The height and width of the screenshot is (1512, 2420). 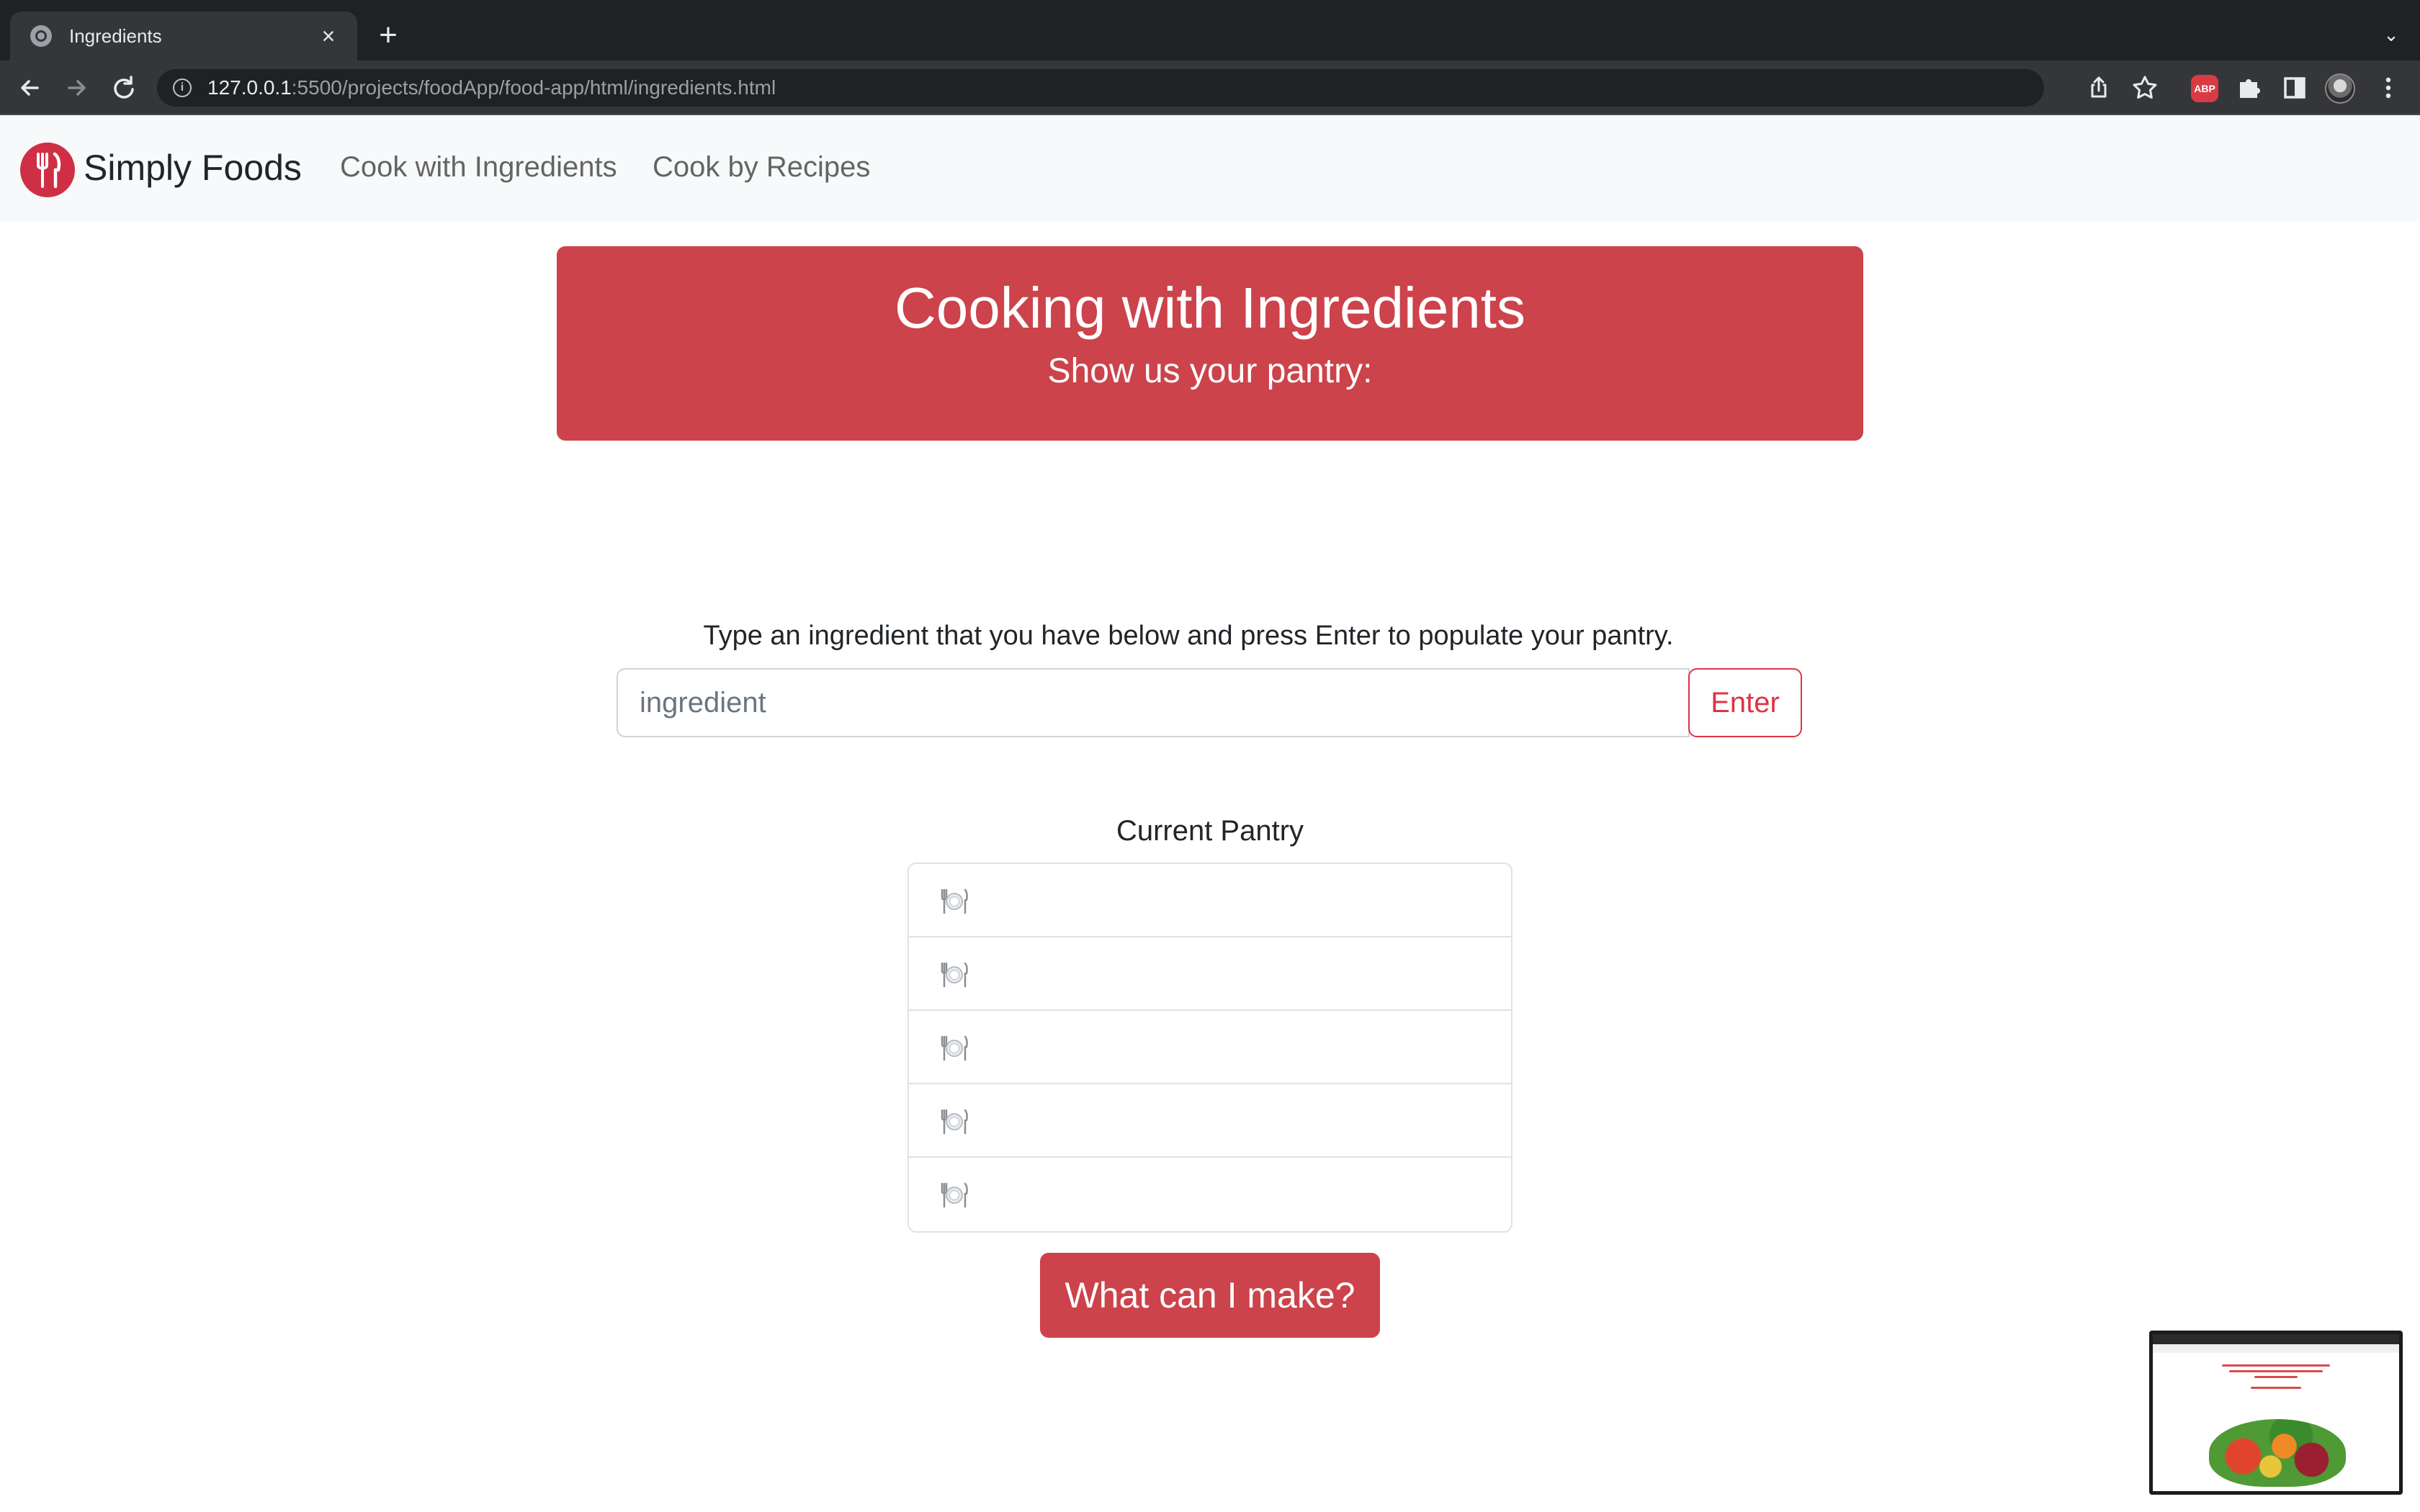 I want to click on page-title: Cooking with Ingredients, so click(x=1210, y=308).